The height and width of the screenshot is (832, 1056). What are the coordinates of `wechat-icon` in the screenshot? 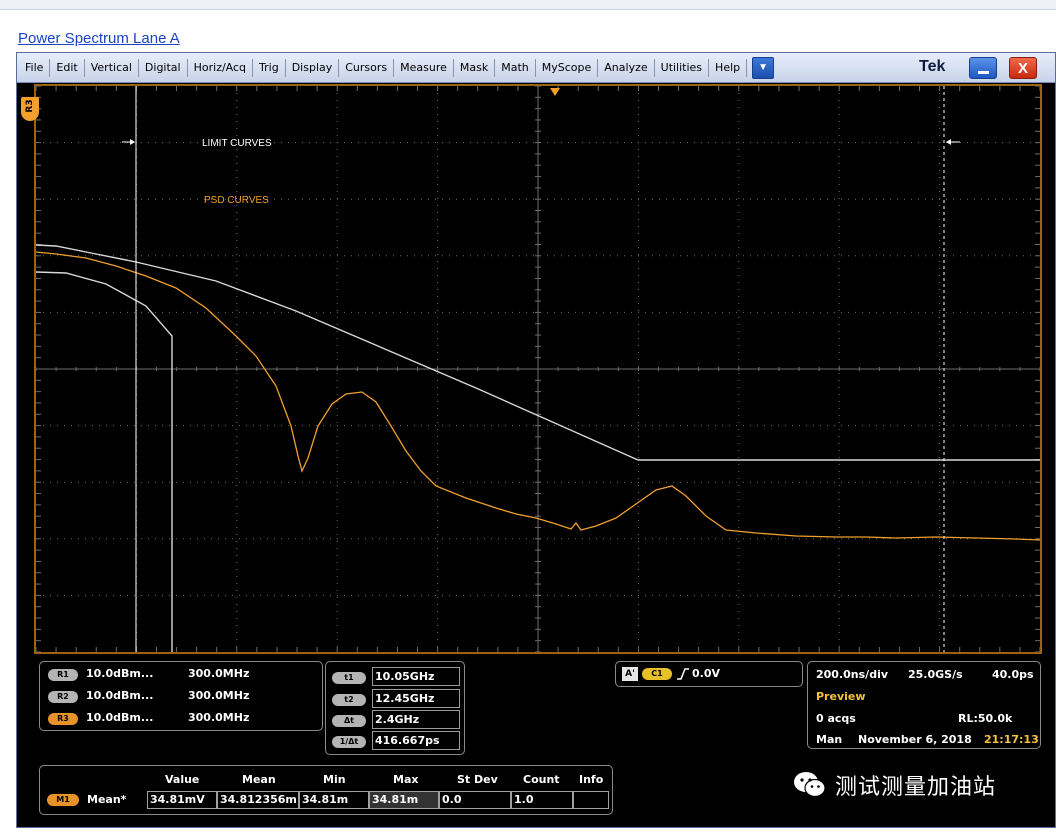 It's located at (810, 785).